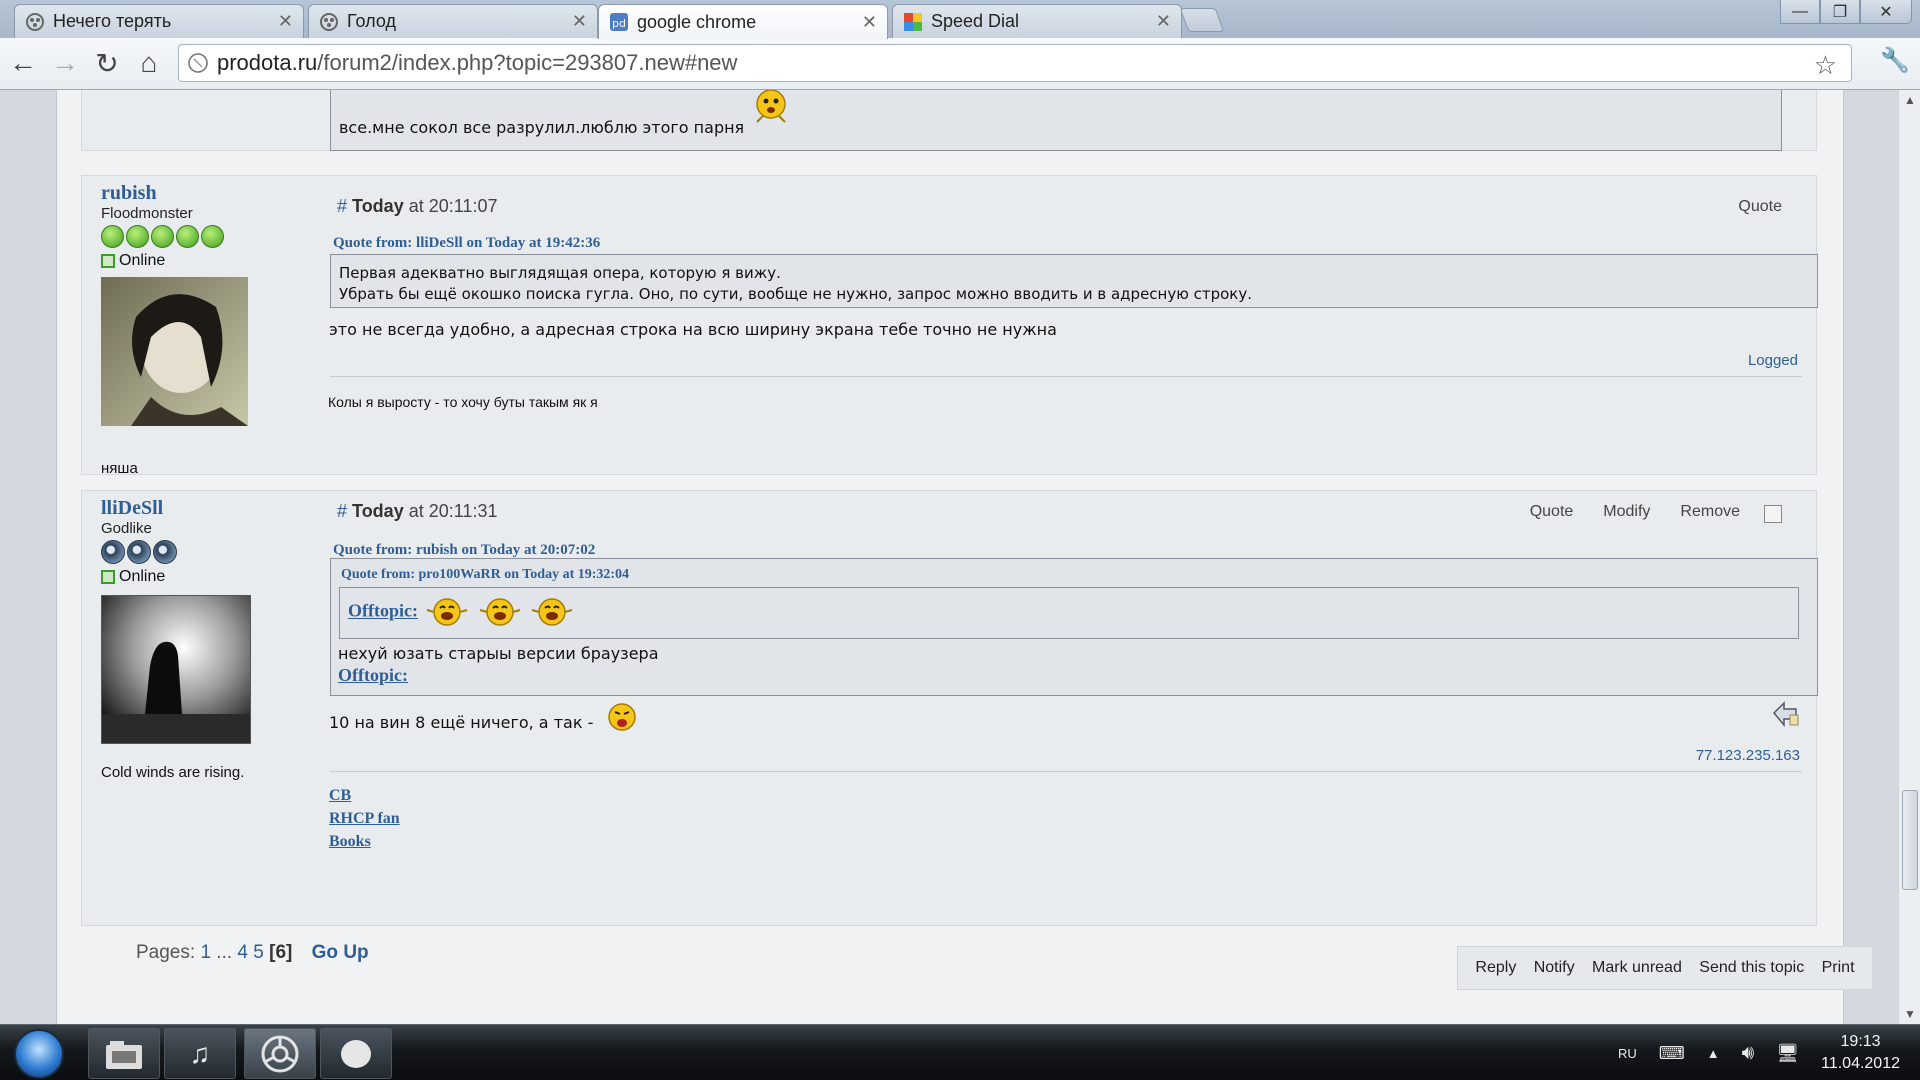 Image resolution: width=1920 pixels, height=1080 pixels. What do you see at coordinates (1626, 512) in the screenshot?
I see `modify-button: Modify` at bounding box center [1626, 512].